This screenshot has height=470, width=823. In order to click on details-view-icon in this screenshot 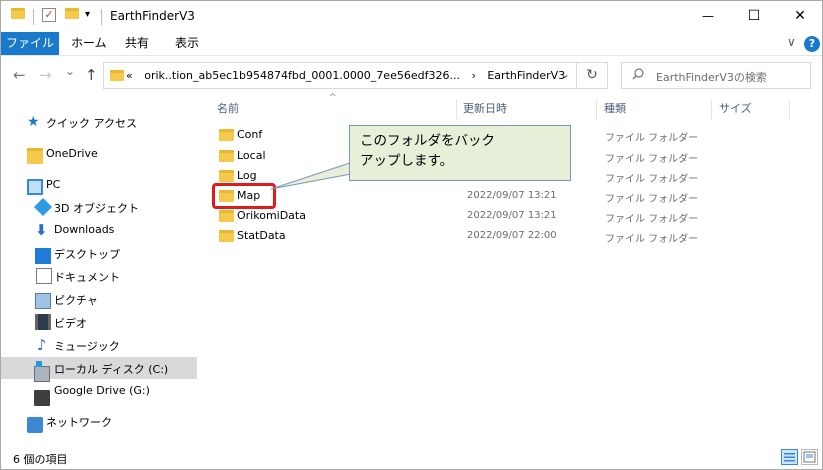, I will do `click(789, 457)`.